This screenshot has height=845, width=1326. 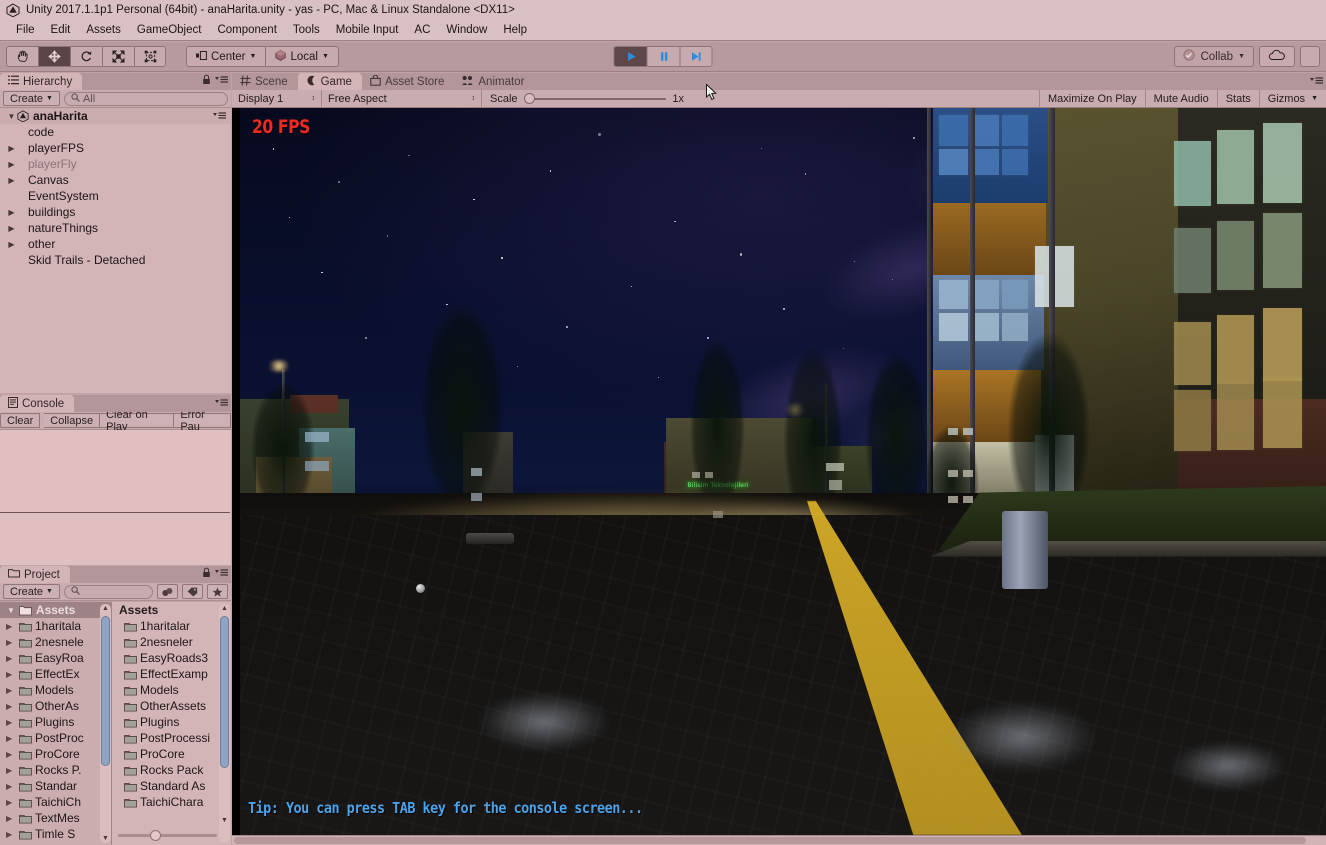 I want to click on project-create-button: Create ▼, so click(x=31, y=591).